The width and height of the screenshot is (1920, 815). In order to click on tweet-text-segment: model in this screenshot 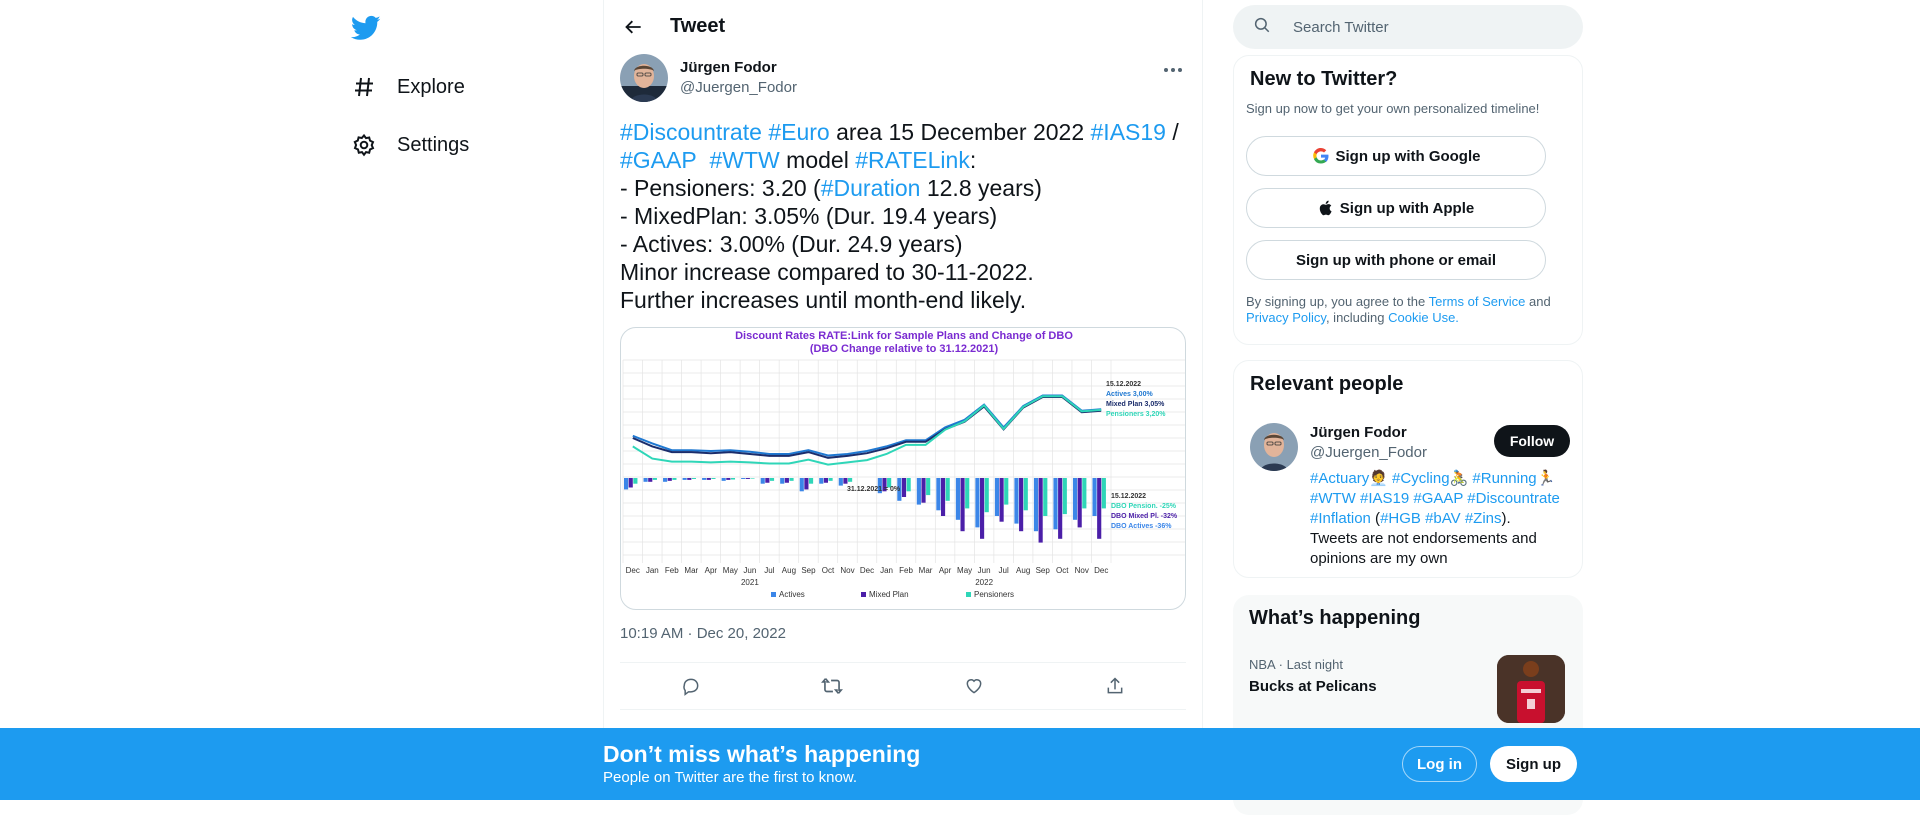, I will do `click(817, 160)`.